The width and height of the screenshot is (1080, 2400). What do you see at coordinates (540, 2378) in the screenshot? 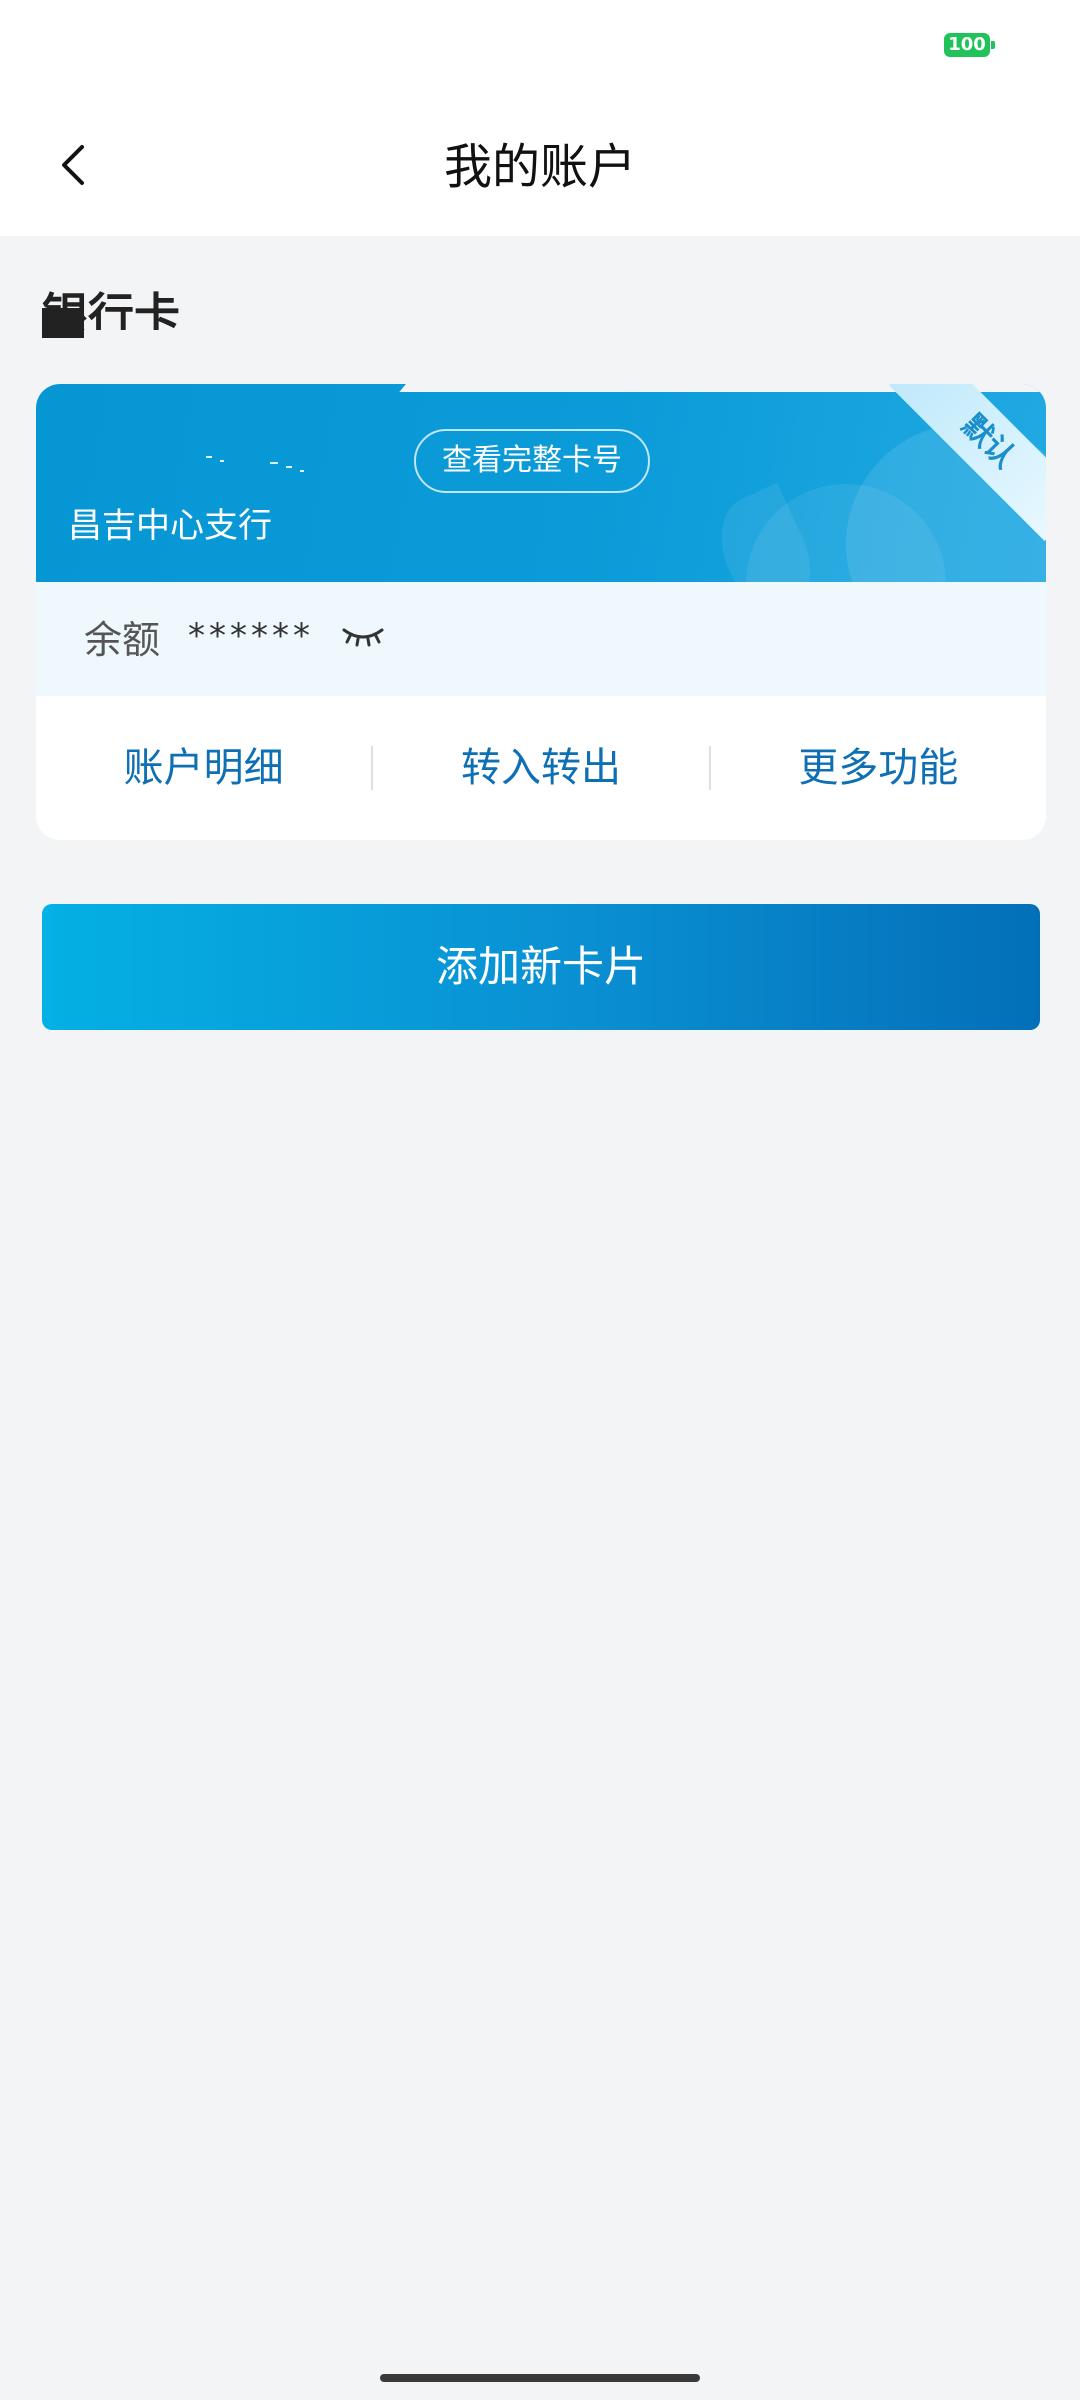
I see `home-indicator` at bounding box center [540, 2378].